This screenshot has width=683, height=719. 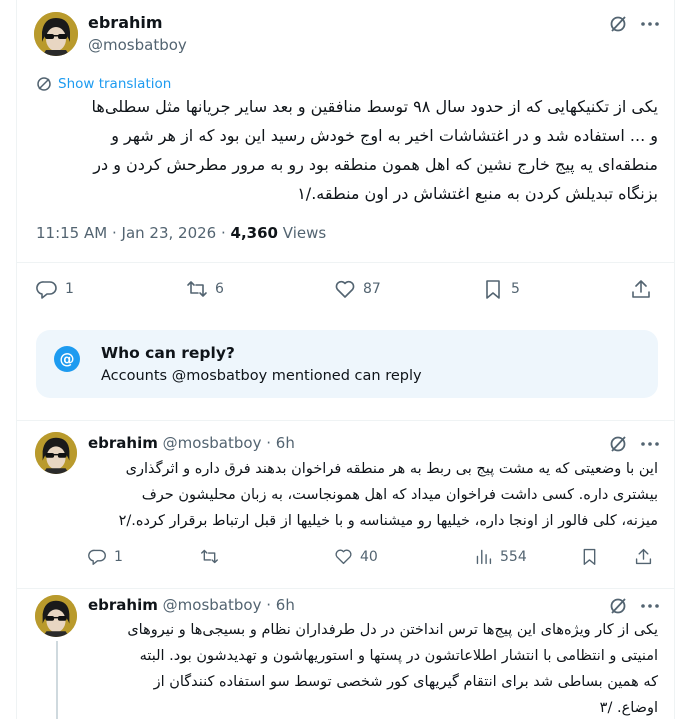 I want to click on tweet-time: 11:15 AM, so click(x=71, y=233).